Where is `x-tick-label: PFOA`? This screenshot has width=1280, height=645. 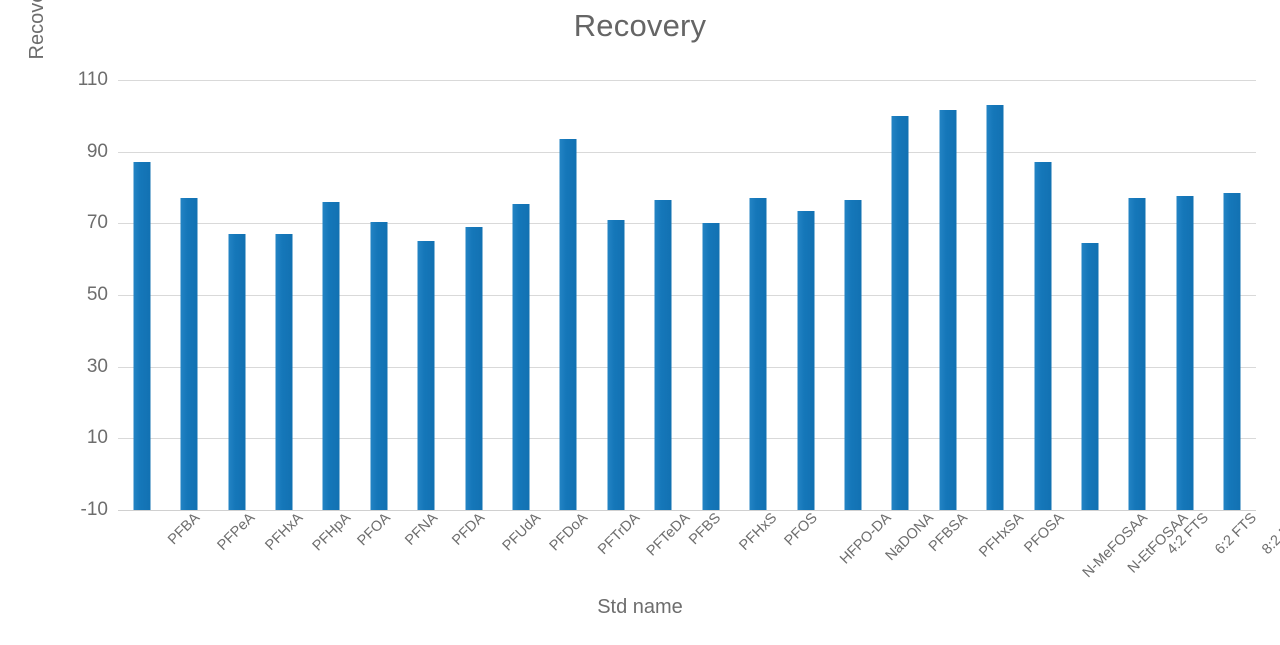 x-tick-label: PFOA is located at coordinates (374, 530).